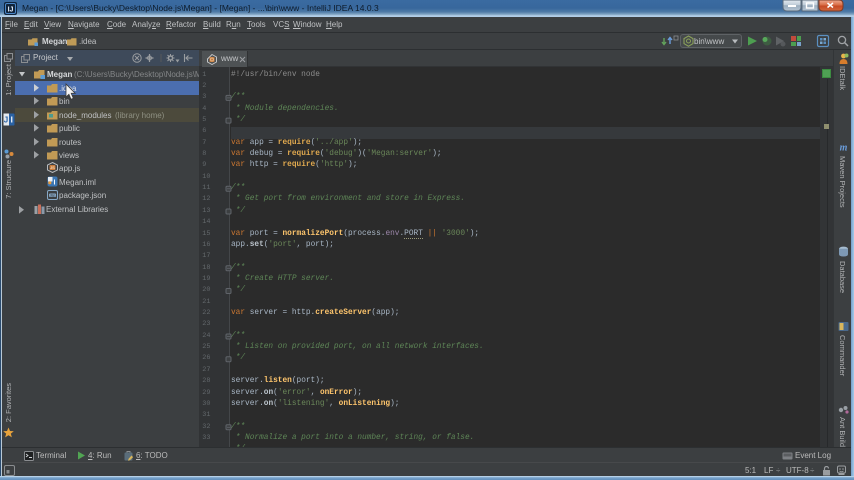  Describe the element at coordinates (11, 10) in the screenshot. I see `svg-text: IJ` at that location.